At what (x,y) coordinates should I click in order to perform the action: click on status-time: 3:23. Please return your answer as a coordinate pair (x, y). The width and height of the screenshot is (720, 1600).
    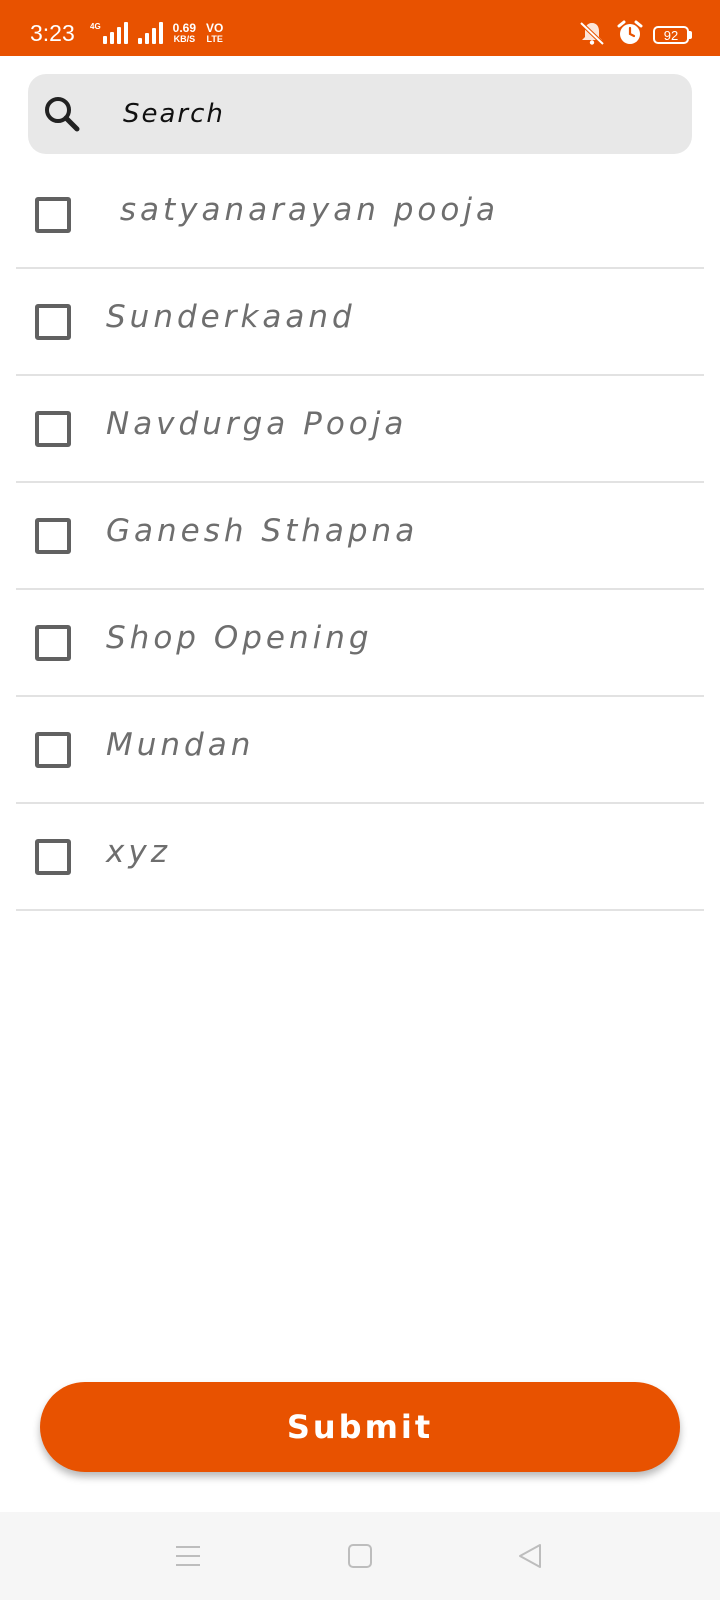
    Looking at the image, I should click on (52, 33).